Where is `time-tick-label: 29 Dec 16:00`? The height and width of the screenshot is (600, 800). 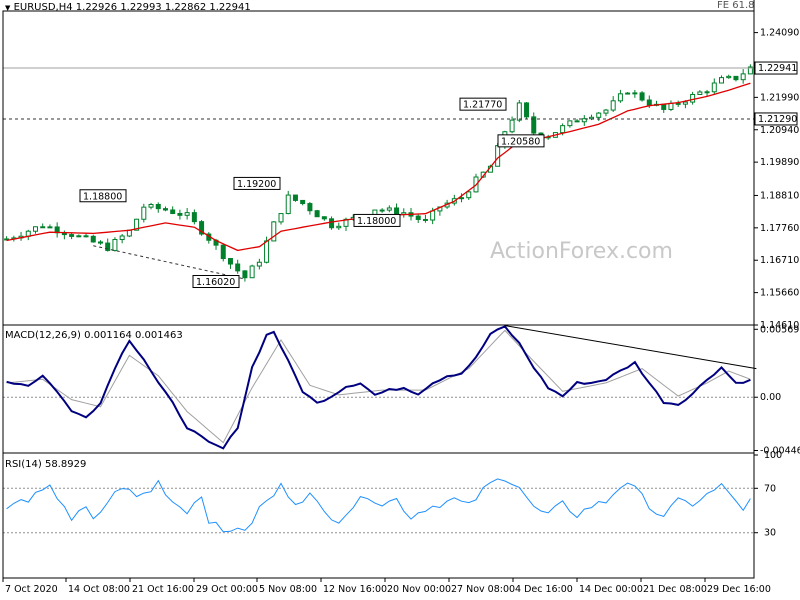 time-tick-label: 29 Dec 16:00 is located at coordinates (739, 589).